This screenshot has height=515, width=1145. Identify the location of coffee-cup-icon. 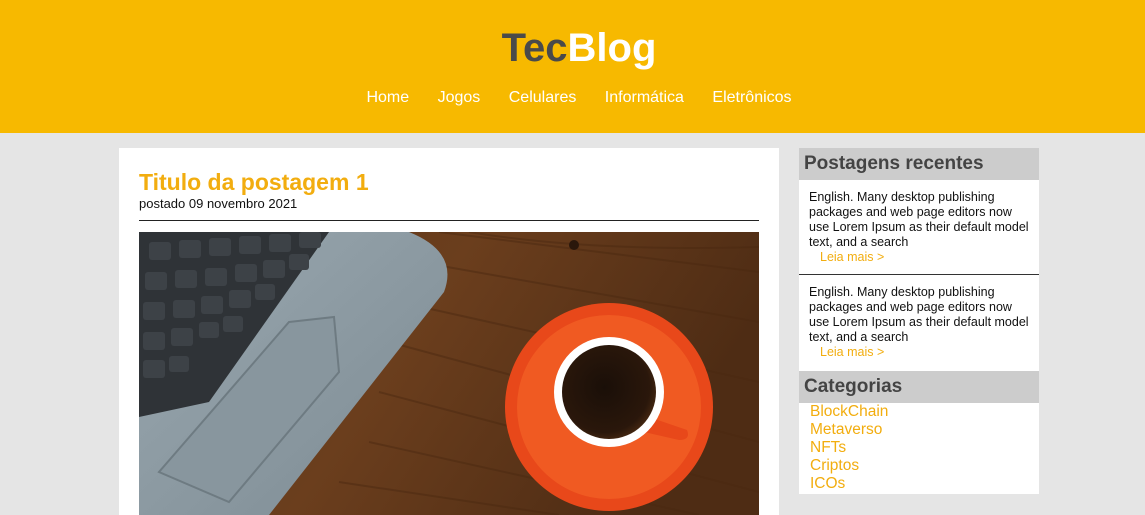
(609, 407).